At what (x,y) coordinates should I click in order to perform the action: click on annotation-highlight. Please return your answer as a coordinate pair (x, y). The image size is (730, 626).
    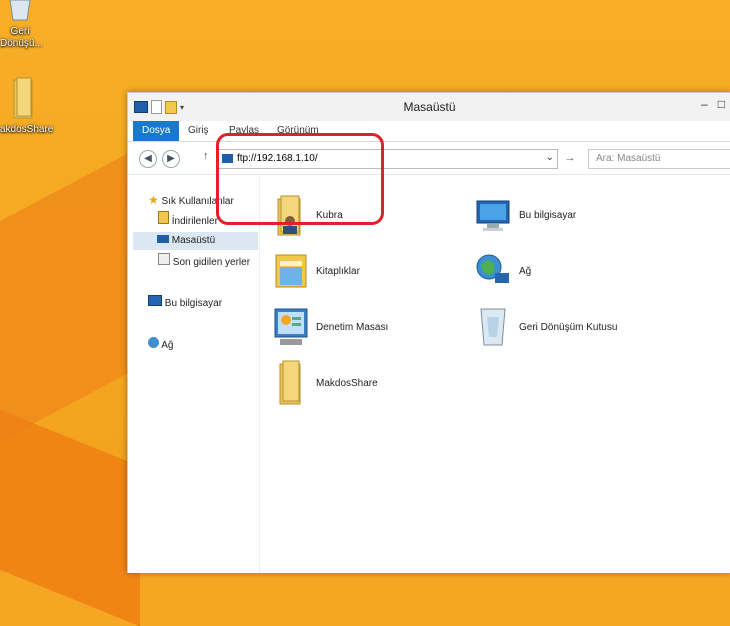
    Looking at the image, I should click on (300, 179).